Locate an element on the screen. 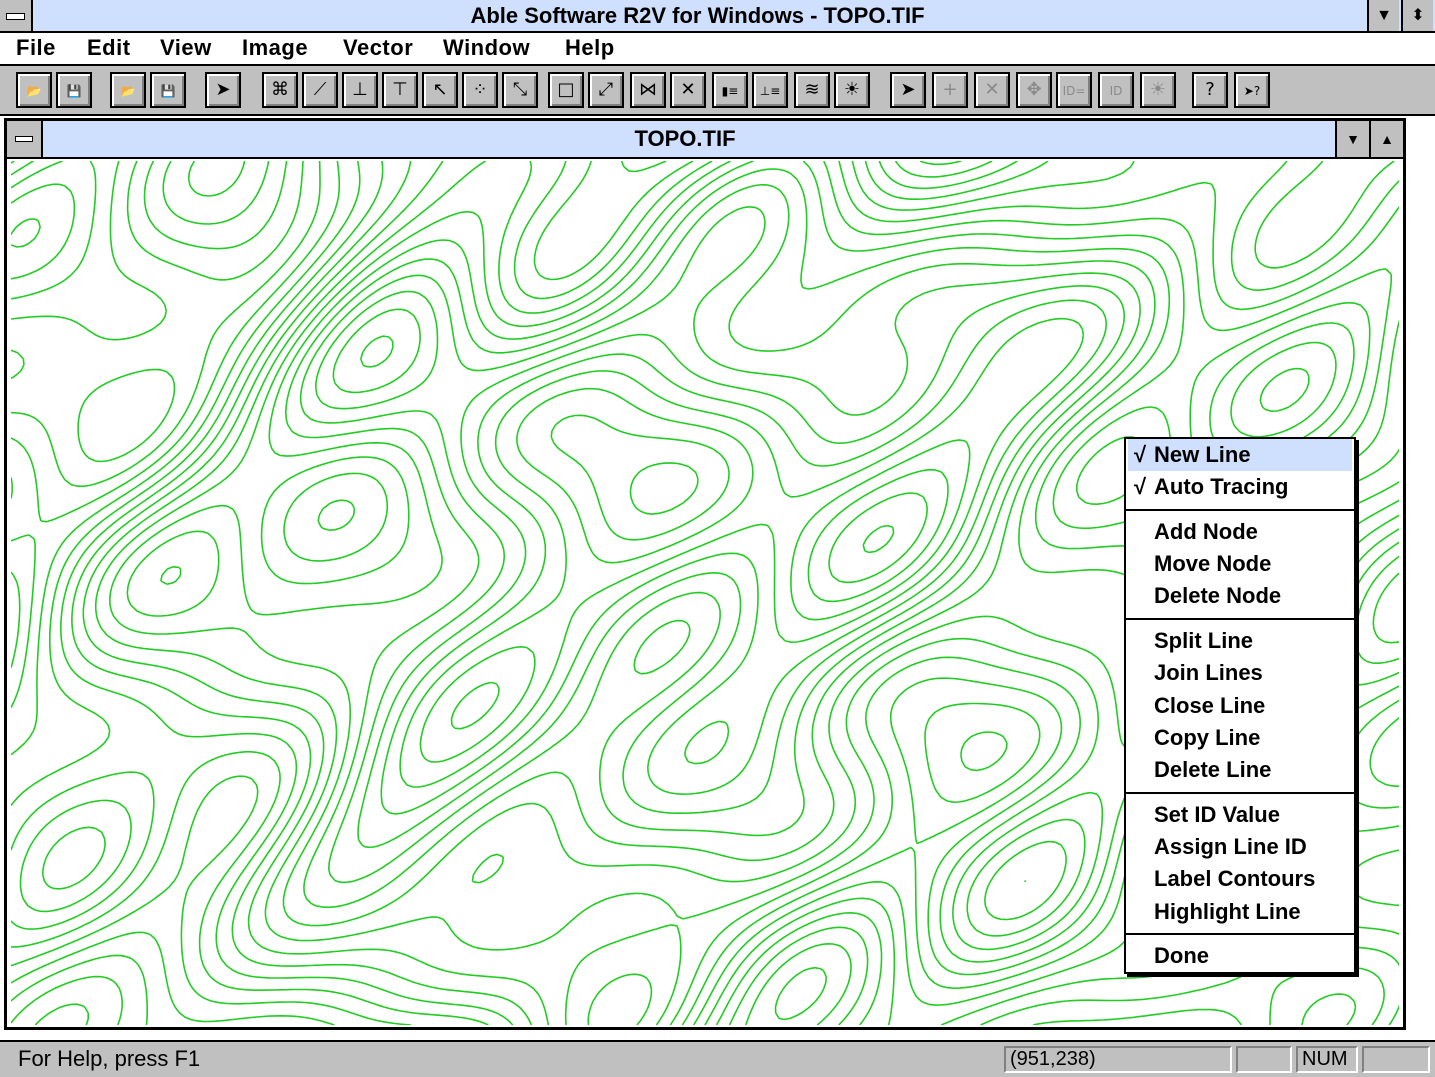  help-tool-button: ? is located at coordinates (1210, 90).